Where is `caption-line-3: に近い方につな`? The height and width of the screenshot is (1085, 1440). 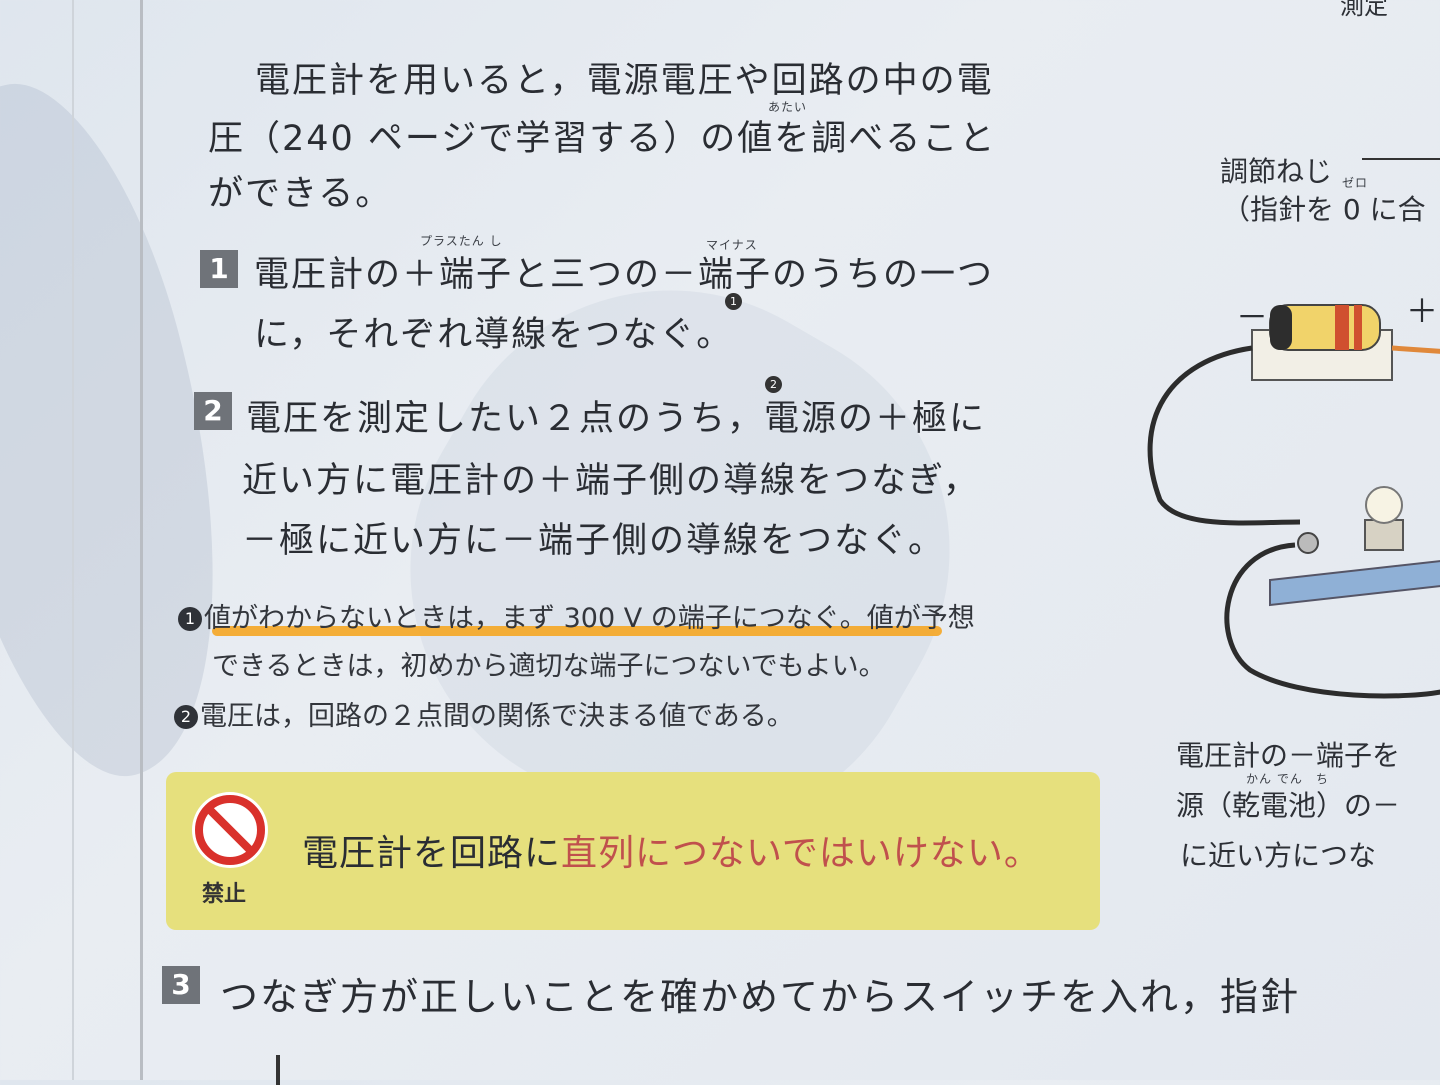 caption-line-3: に近い方につな is located at coordinates (1278, 855).